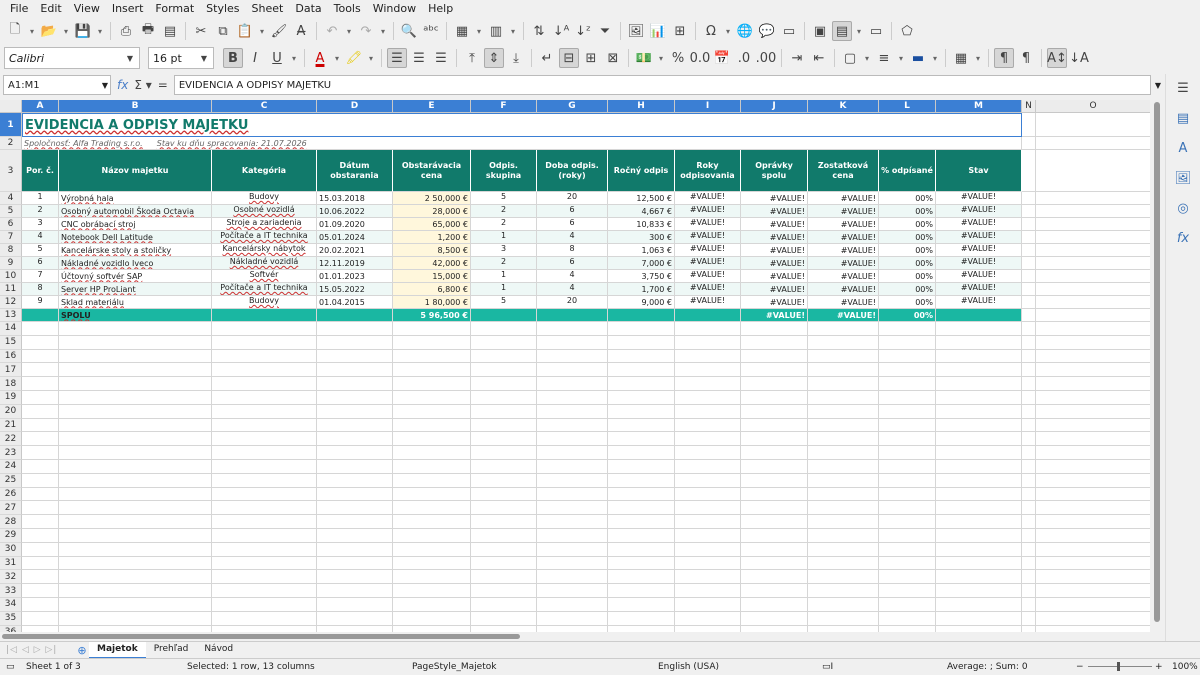 This screenshot has height=675, width=1200. I want to click on clone-formatting-icon: 🖌, so click(279, 31).